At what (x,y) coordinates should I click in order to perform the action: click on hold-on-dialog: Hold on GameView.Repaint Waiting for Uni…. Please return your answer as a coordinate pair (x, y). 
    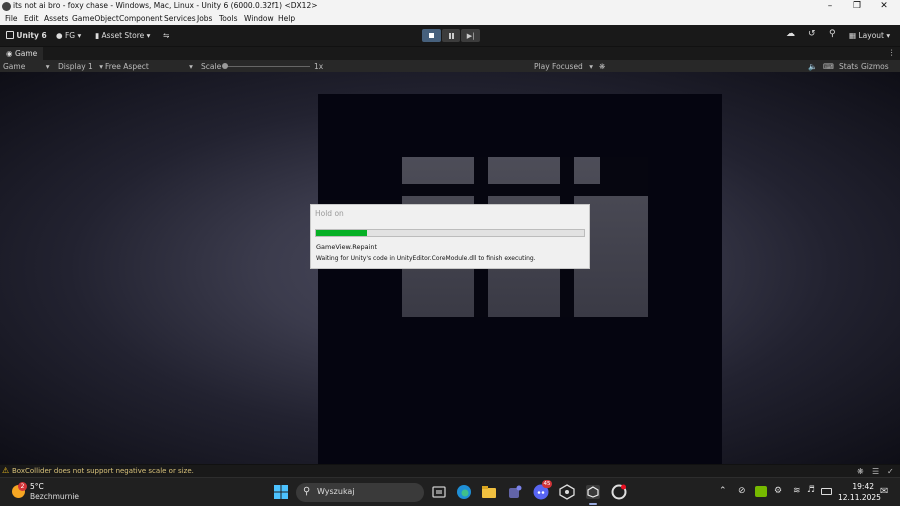
    Looking at the image, I should click on (450, 236).